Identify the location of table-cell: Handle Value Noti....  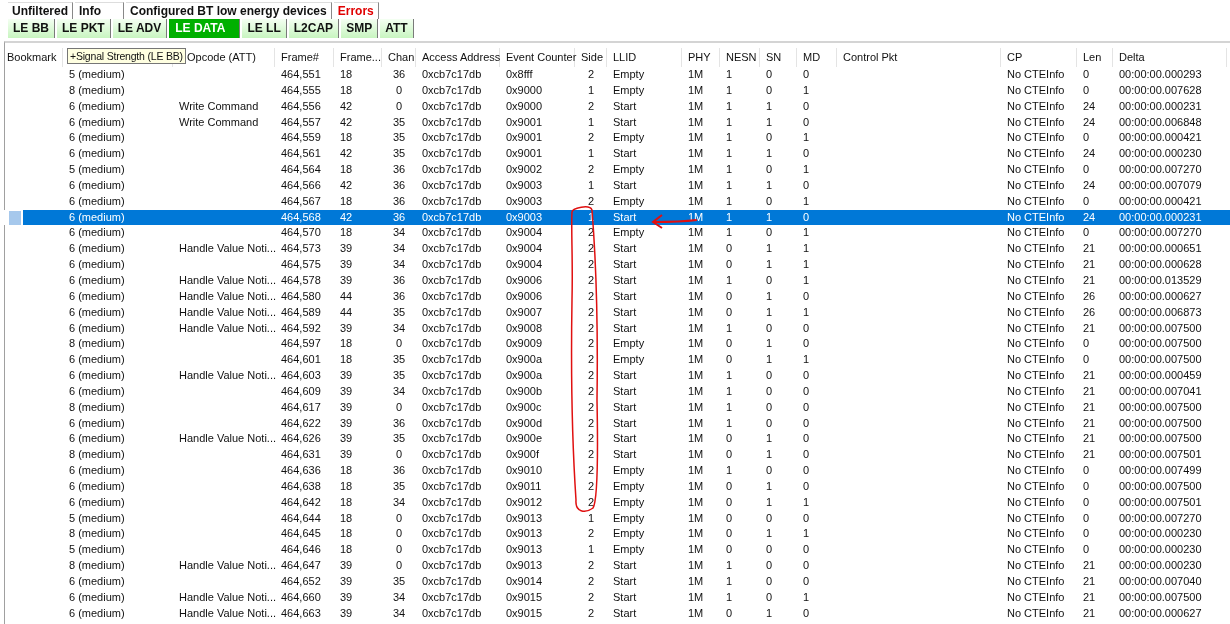
(228, 375).